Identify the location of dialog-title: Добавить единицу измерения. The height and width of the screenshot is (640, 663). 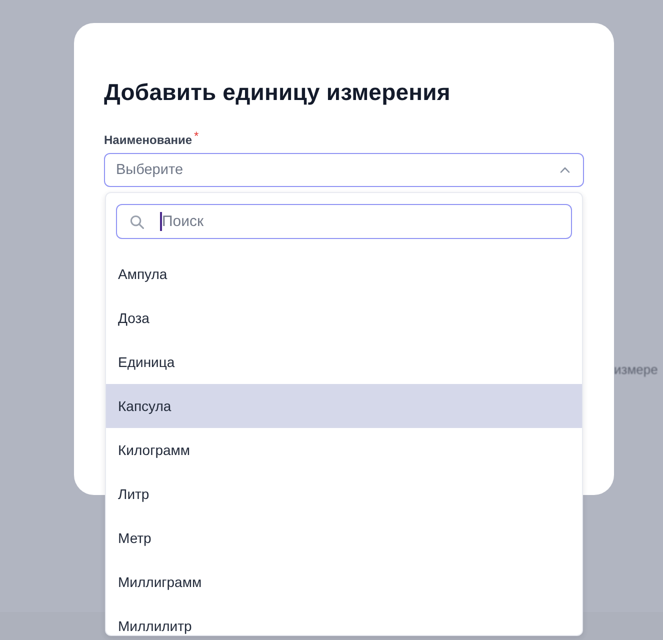
(278, 92).